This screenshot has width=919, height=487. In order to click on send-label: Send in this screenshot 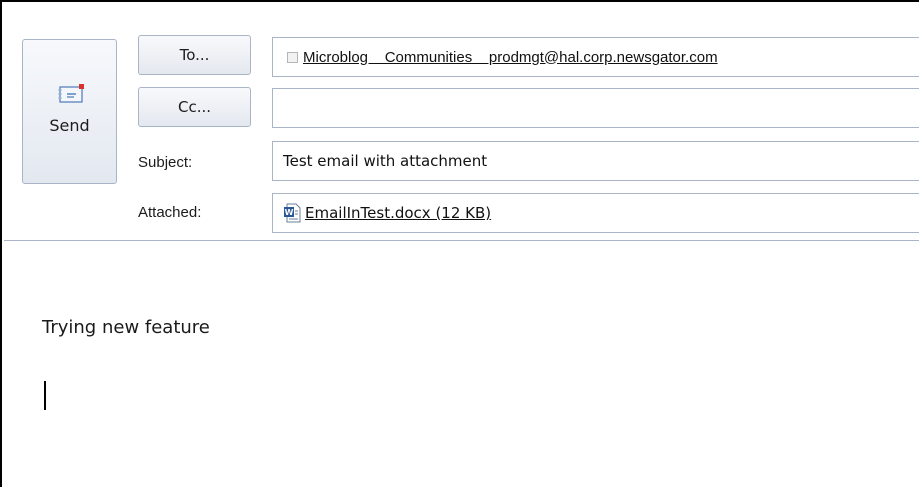, I will do `click(69, 125)`.